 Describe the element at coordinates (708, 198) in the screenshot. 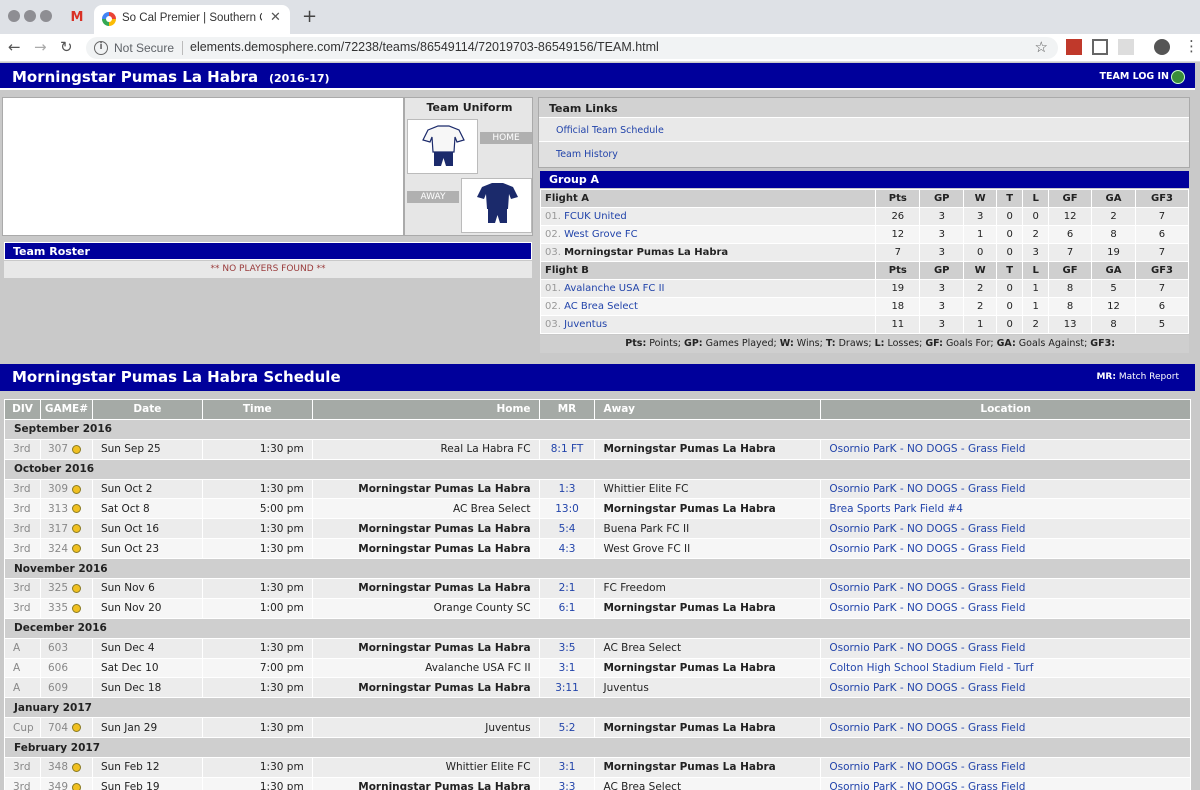

I see `flight-name: Flight A` at that location.